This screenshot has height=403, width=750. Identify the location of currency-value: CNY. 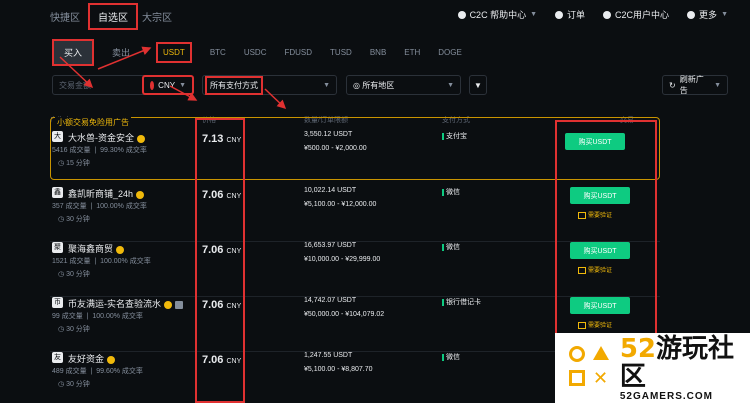
(167, 85).